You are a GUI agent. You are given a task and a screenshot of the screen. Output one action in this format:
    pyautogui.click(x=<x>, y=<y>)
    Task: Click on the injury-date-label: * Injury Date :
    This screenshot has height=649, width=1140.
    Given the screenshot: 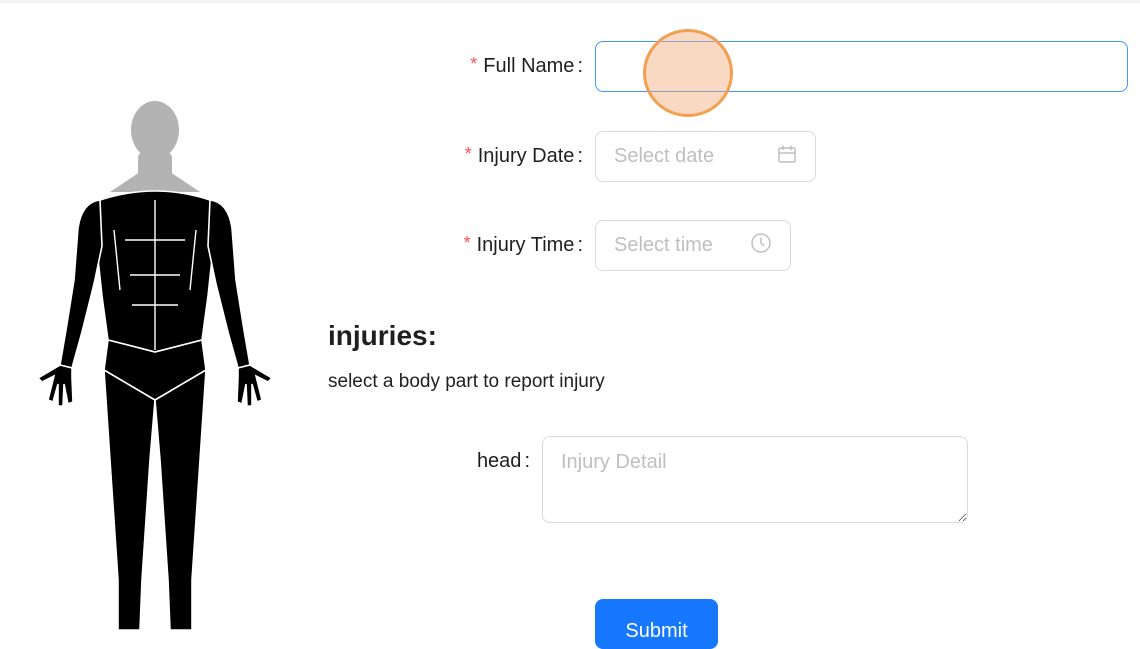 What is the action you would take?
    pyautogui.click(x=502, y=156)
    